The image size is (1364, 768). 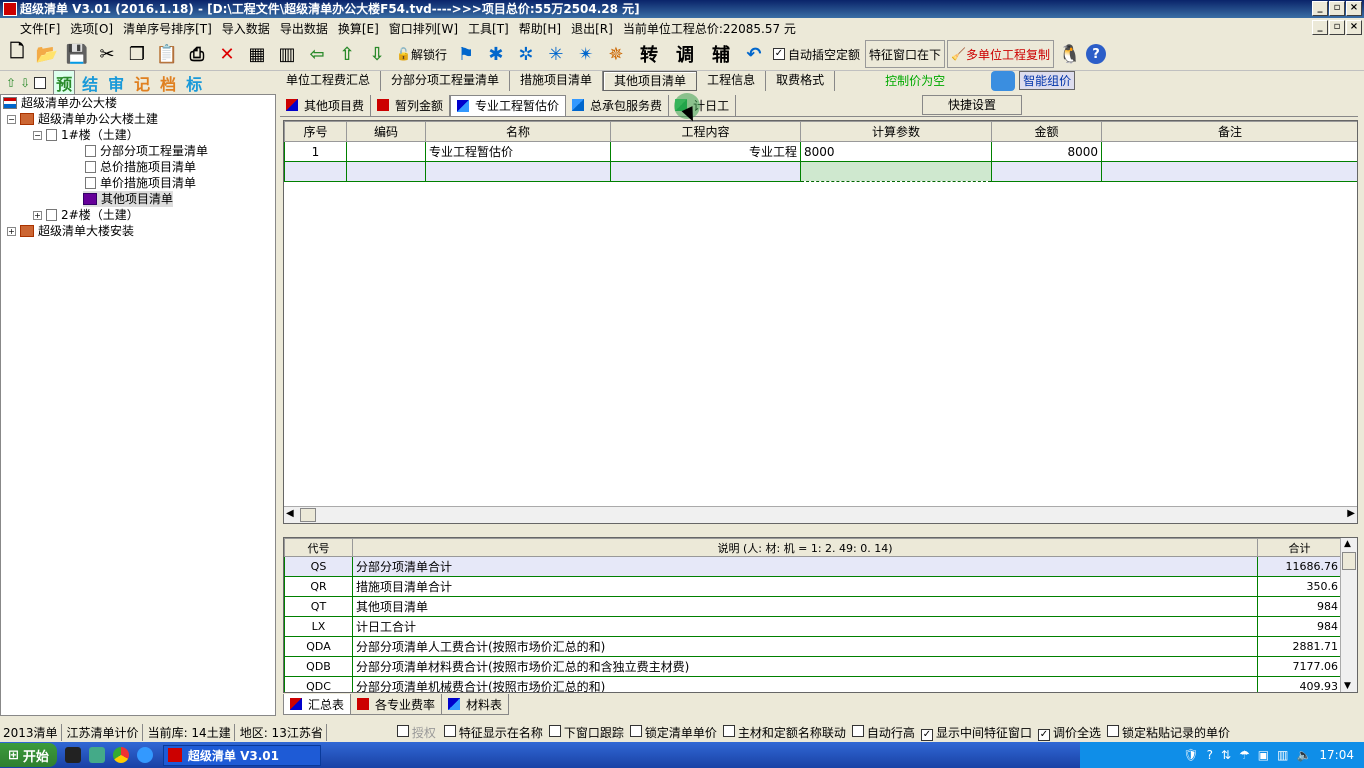 What do you see at coordinates (805, 606) in the screenshot?
I see `cell: 其他项目清单` at bounding box center [805, 606].